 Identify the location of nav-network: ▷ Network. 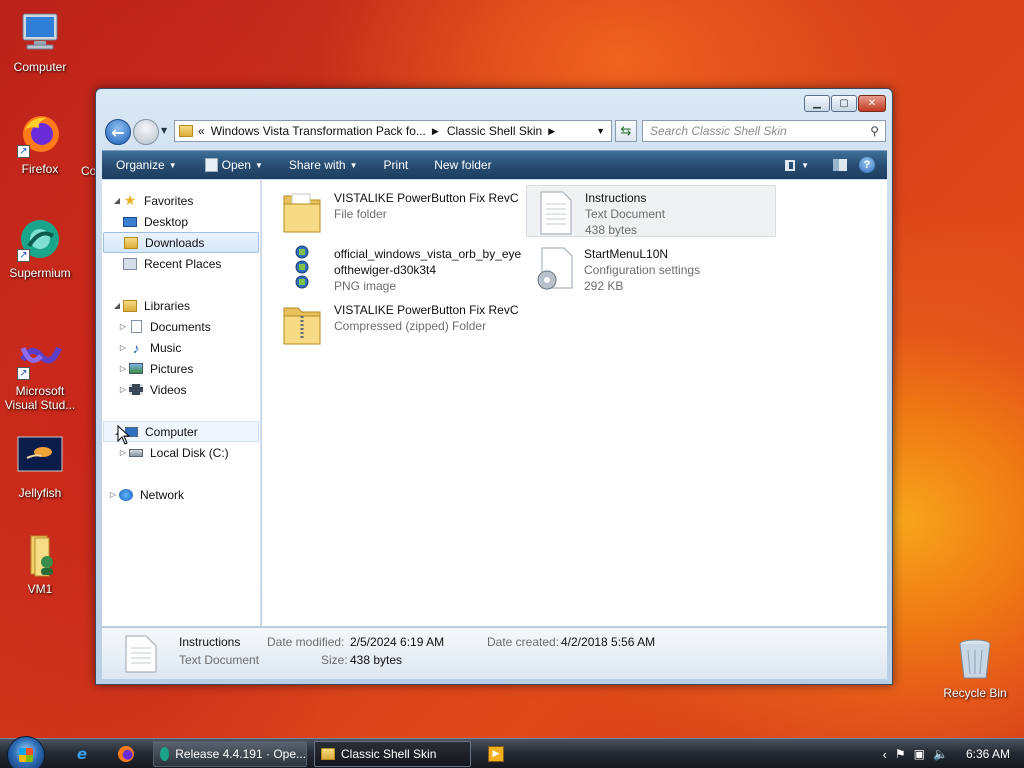
(146, 494).